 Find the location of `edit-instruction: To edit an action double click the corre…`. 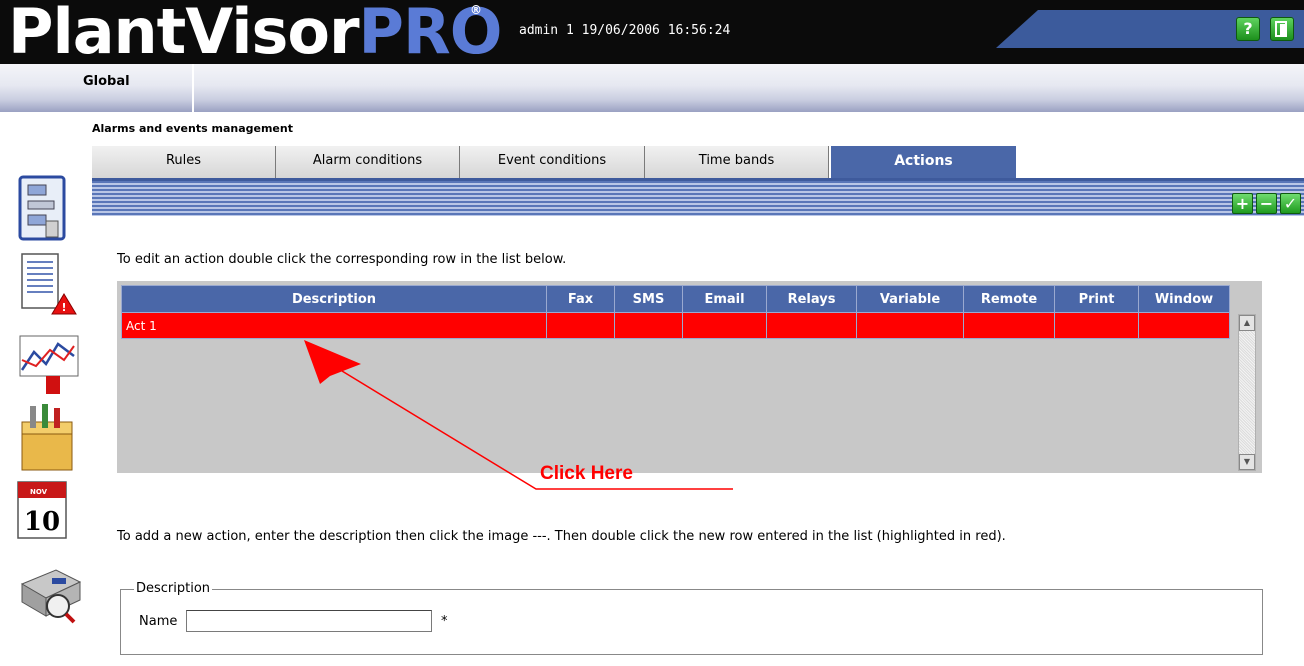

edit-instruction: To edit an action double click the corre… is located at coordinates (342, 259).